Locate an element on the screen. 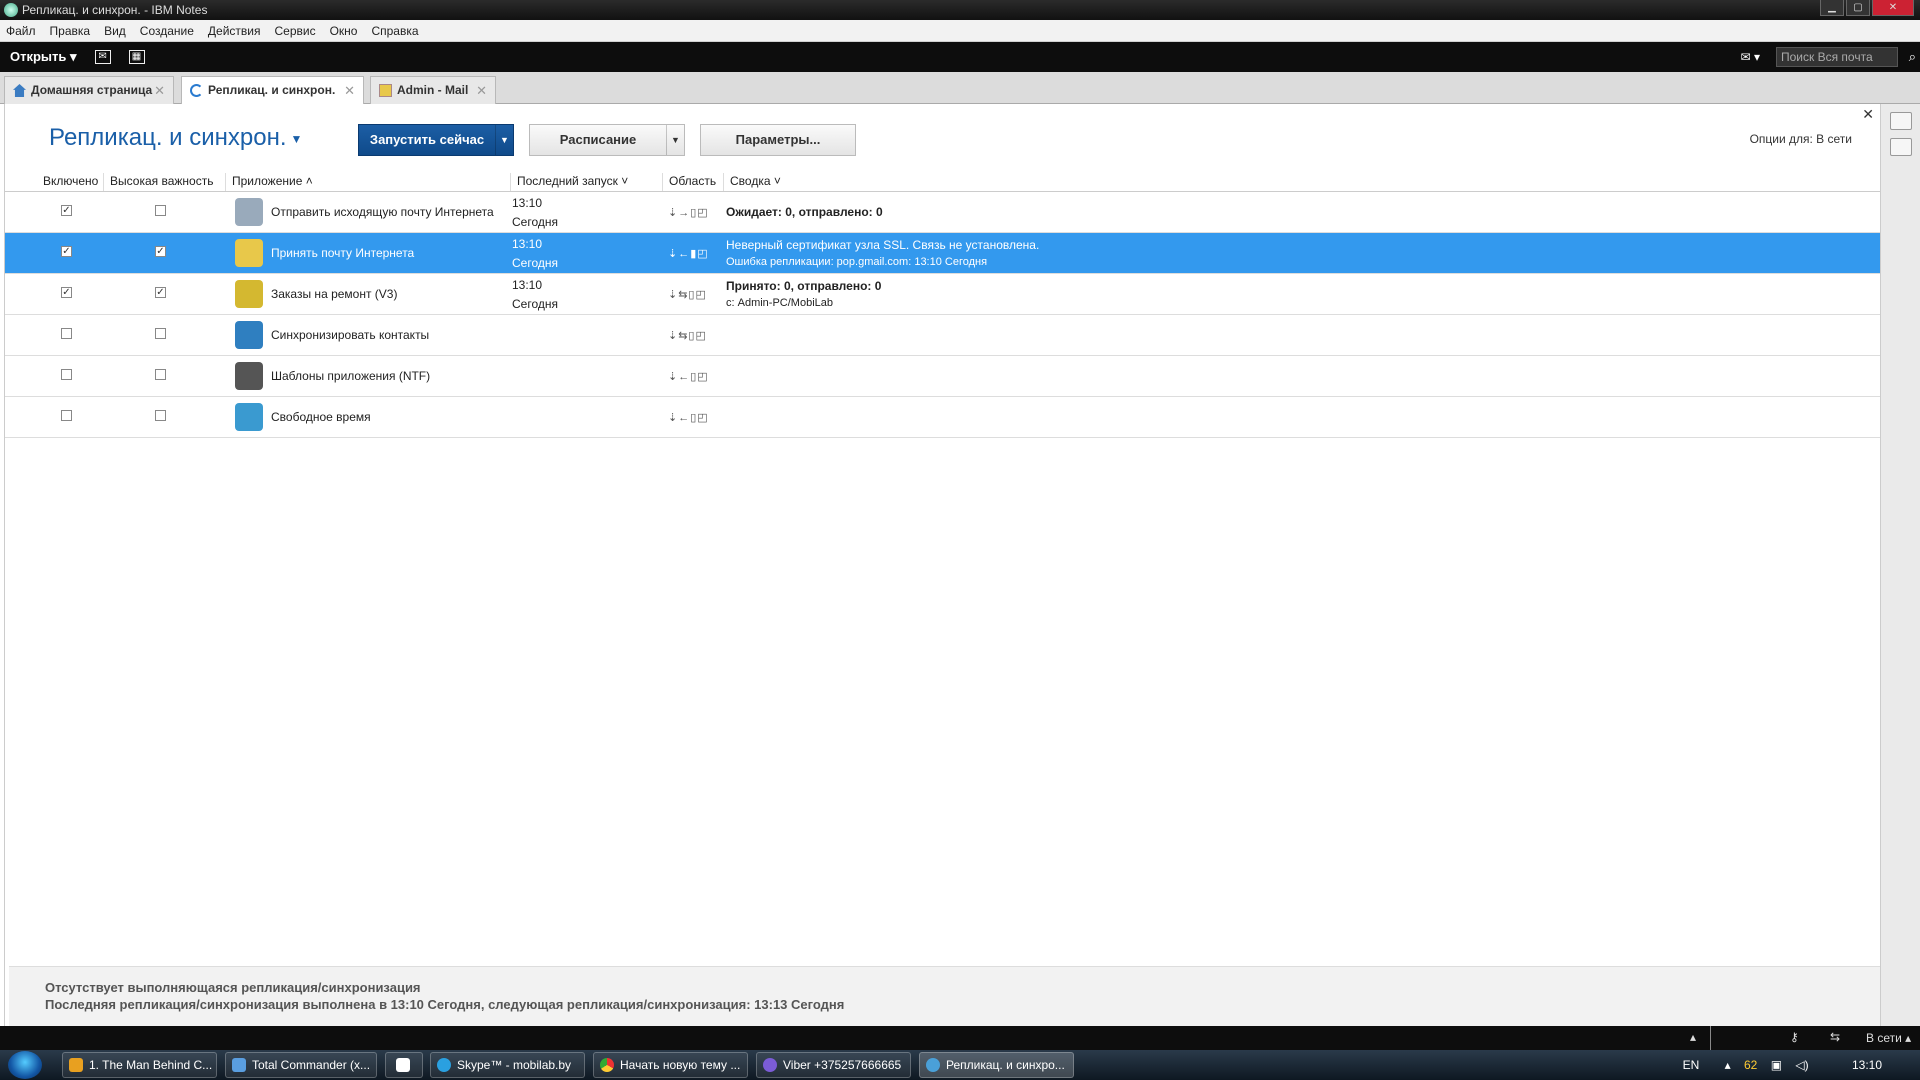 Image resolution: width=1920 pixels, height=1080 pixels. close-window-button: ✕ is located at coordinates (1893, 8).